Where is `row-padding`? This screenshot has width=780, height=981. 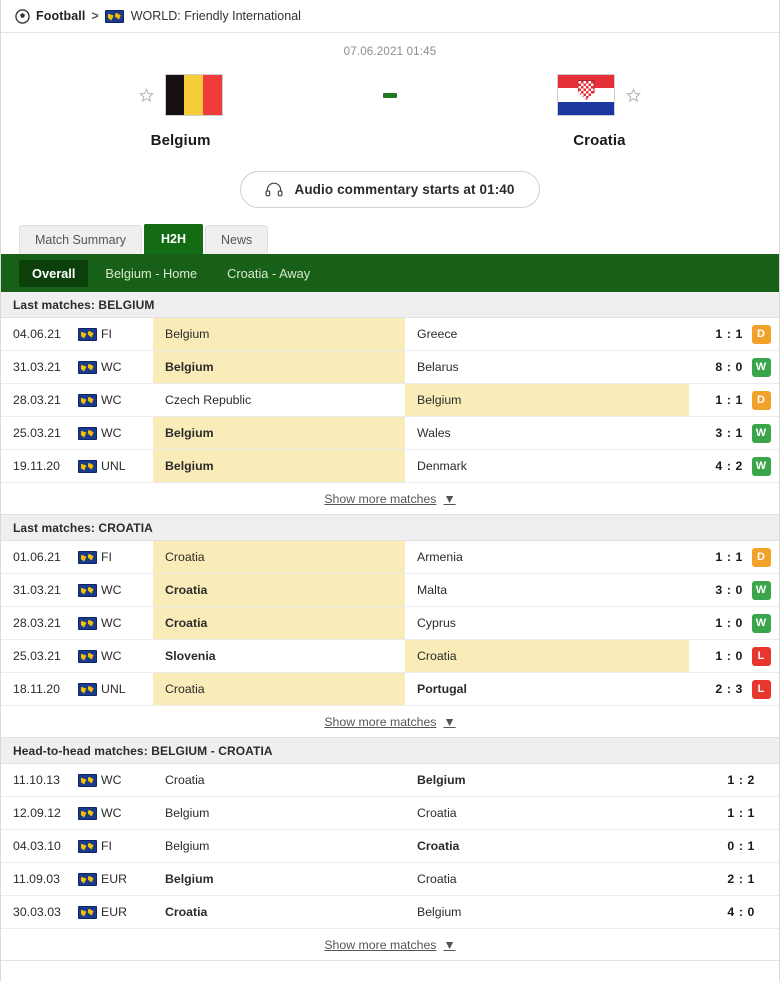
row-padding is located at coordinates (767, 912).